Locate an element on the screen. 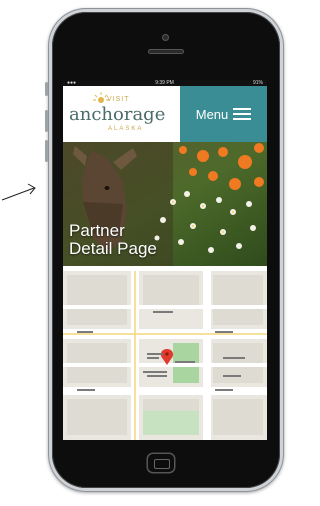 The width and height of the screenshot is (320, 506). logo-alaska-text: ALASKA is located at coordinates (126, 129).